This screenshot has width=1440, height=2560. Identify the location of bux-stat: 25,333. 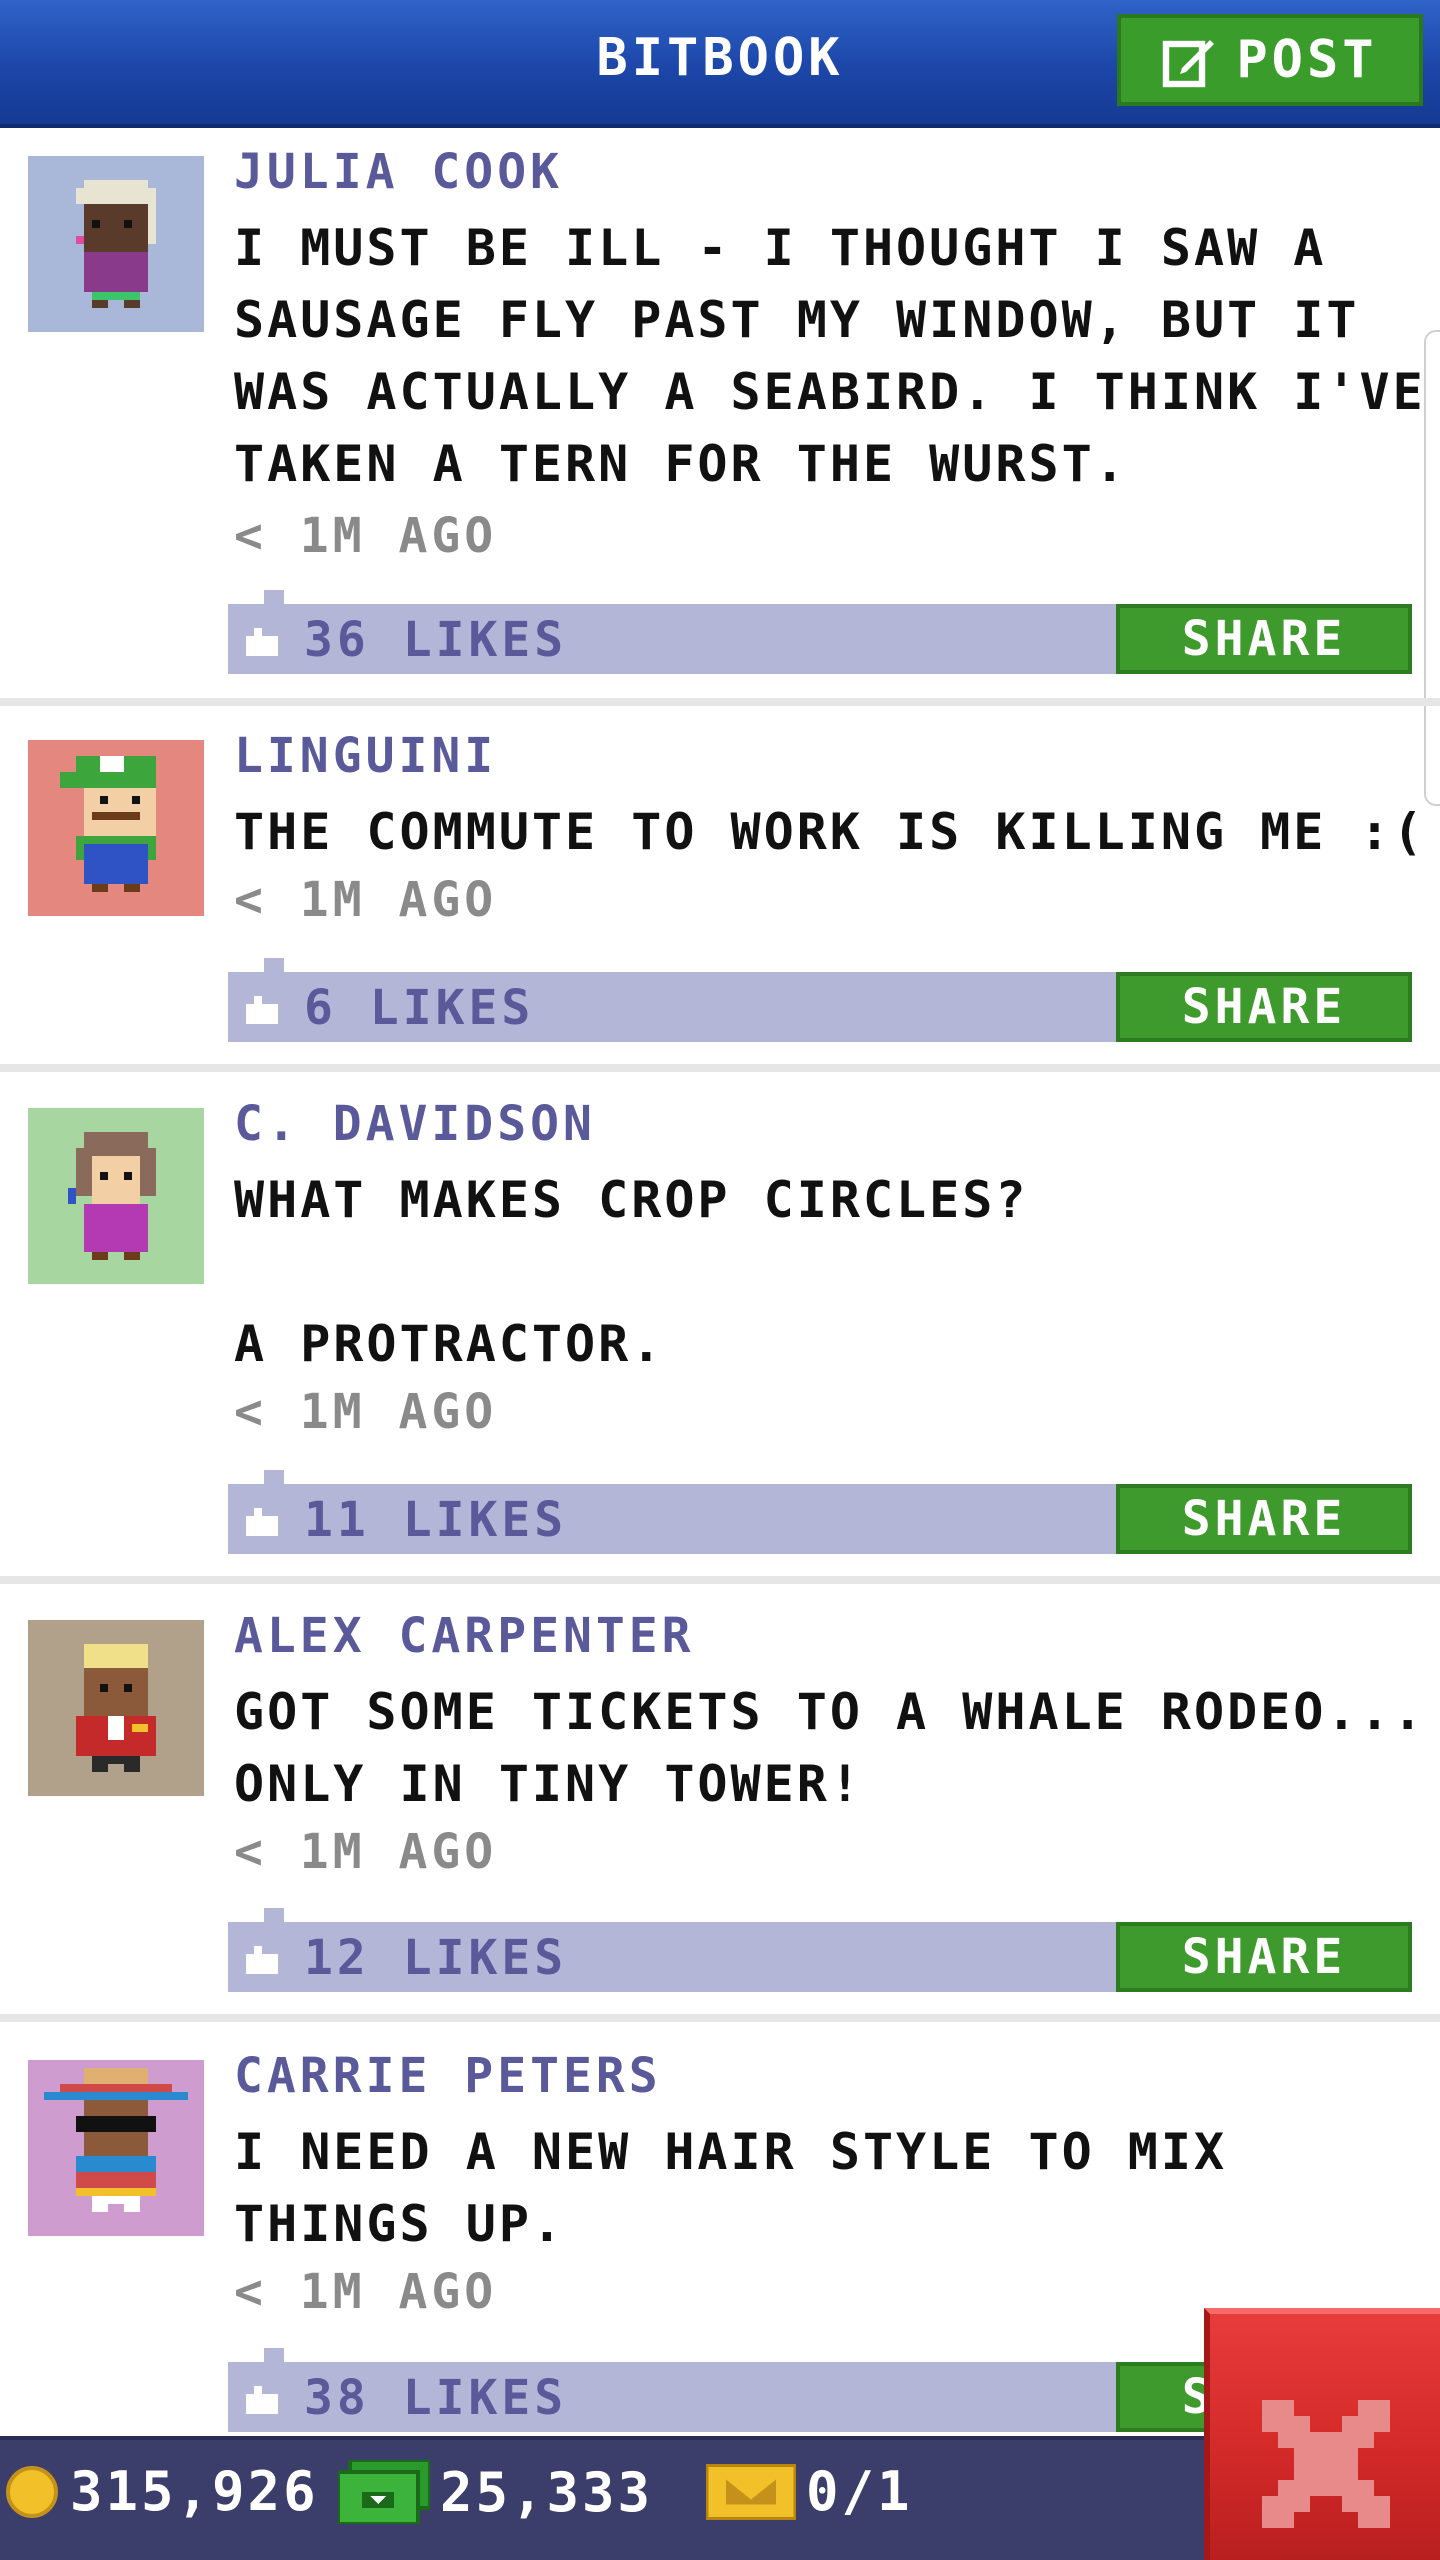
(495, 2492).